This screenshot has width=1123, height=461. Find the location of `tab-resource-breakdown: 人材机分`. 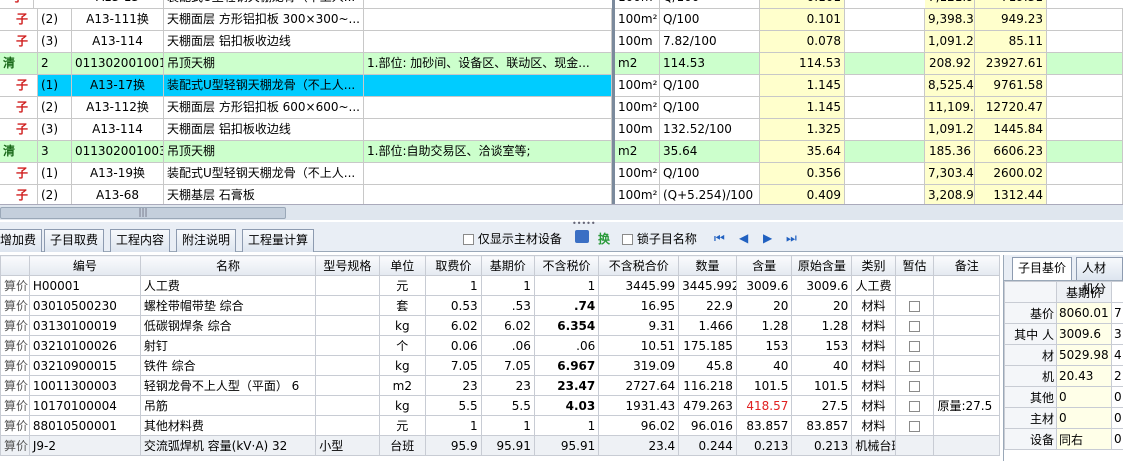

tab-resource-breakdown: 人材机分 is located at coordinates (1099, 276).